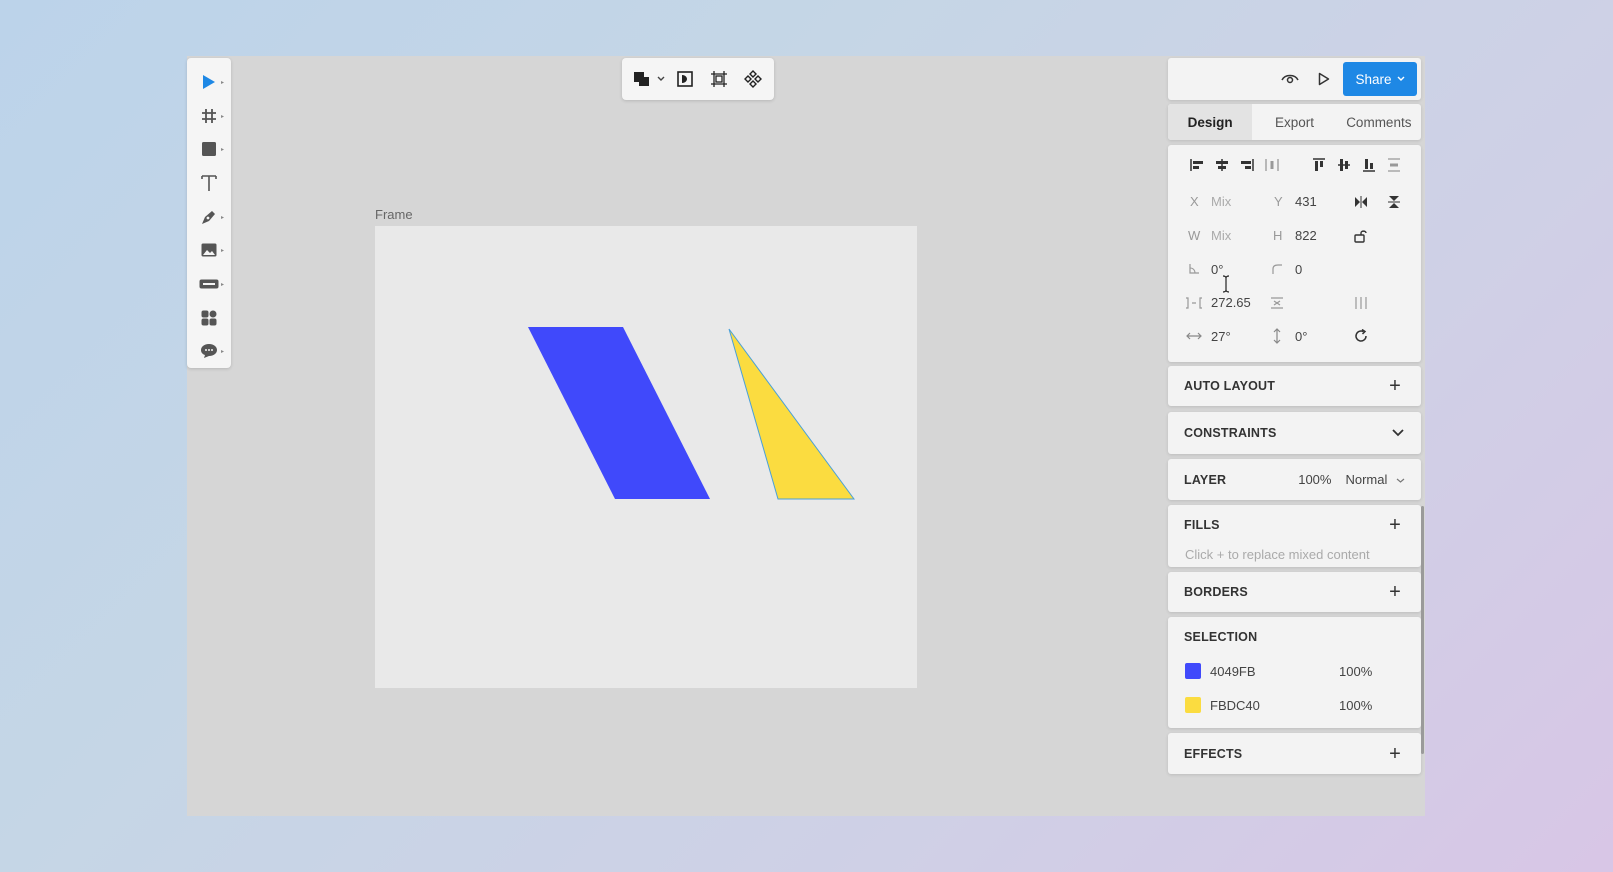 The height and width of the screenshot is (872, 1613). Describe the element at coordinates (1393, 165) in the screenshot. I see `distribute-v-button` at that location.